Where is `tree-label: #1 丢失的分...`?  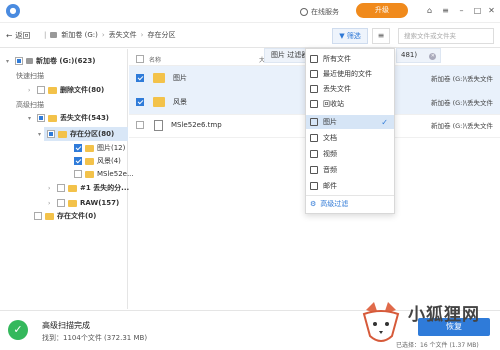 tree-label: #1 丢失的分... is located at coordinates (105, 188).